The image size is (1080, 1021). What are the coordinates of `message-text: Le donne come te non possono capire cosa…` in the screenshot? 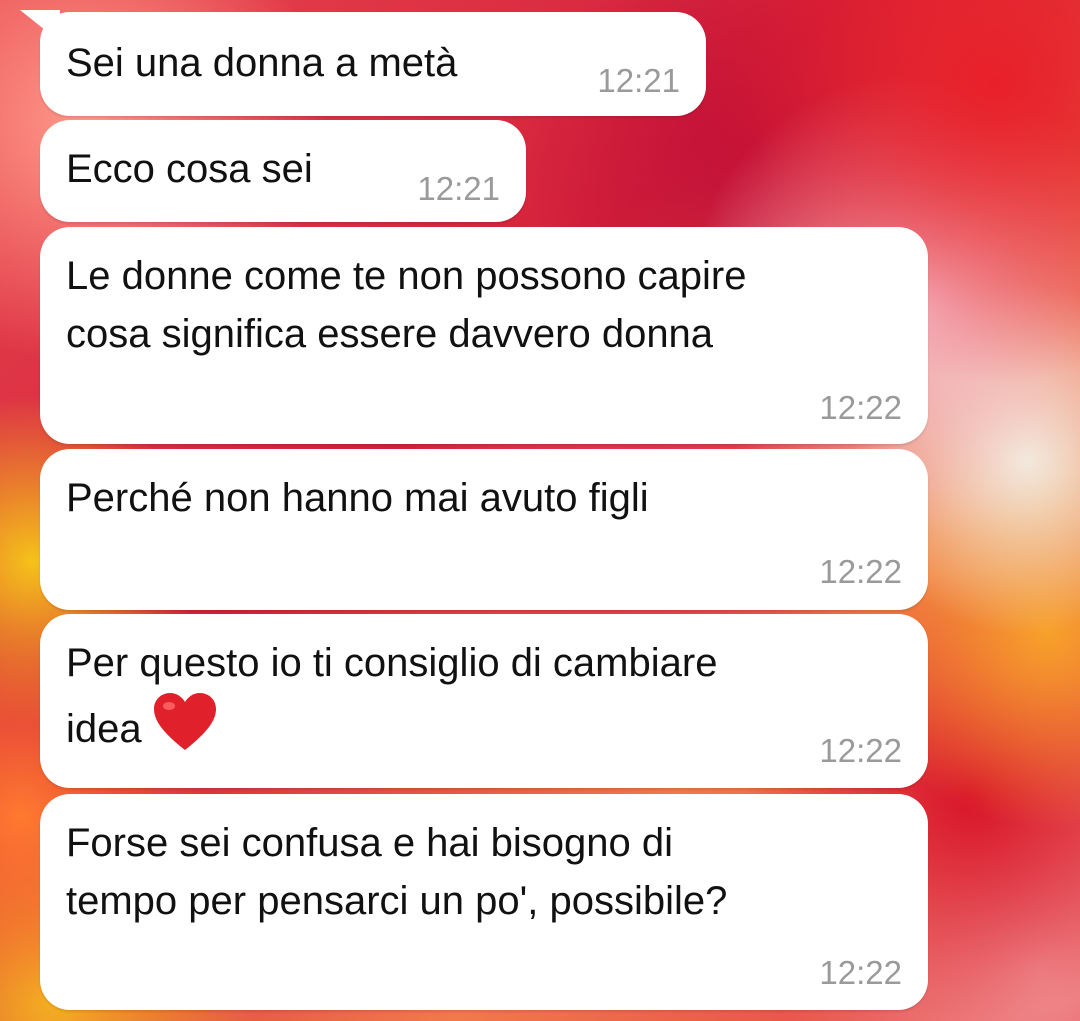 It's located at (406, 305).